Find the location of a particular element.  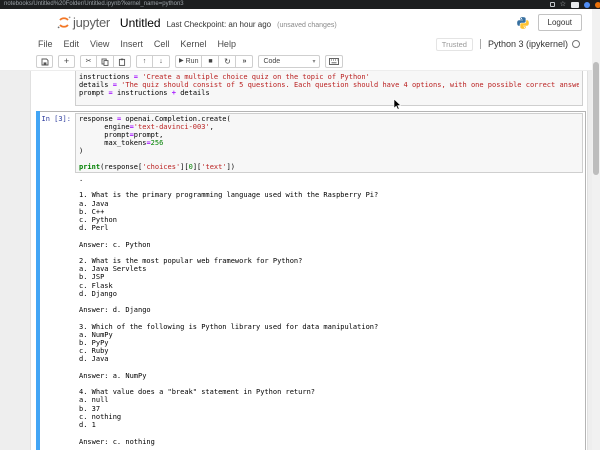

browser-menu-icon is located at coordinates (597, 4).